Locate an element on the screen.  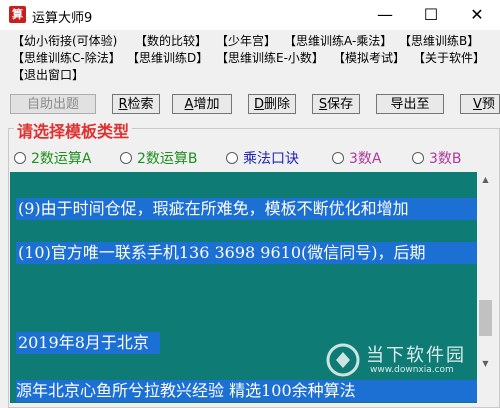
text-line: (10)官方唯一联系手机136 3698 9610(微信同号)，后期 is located at coordinates (246, 253).